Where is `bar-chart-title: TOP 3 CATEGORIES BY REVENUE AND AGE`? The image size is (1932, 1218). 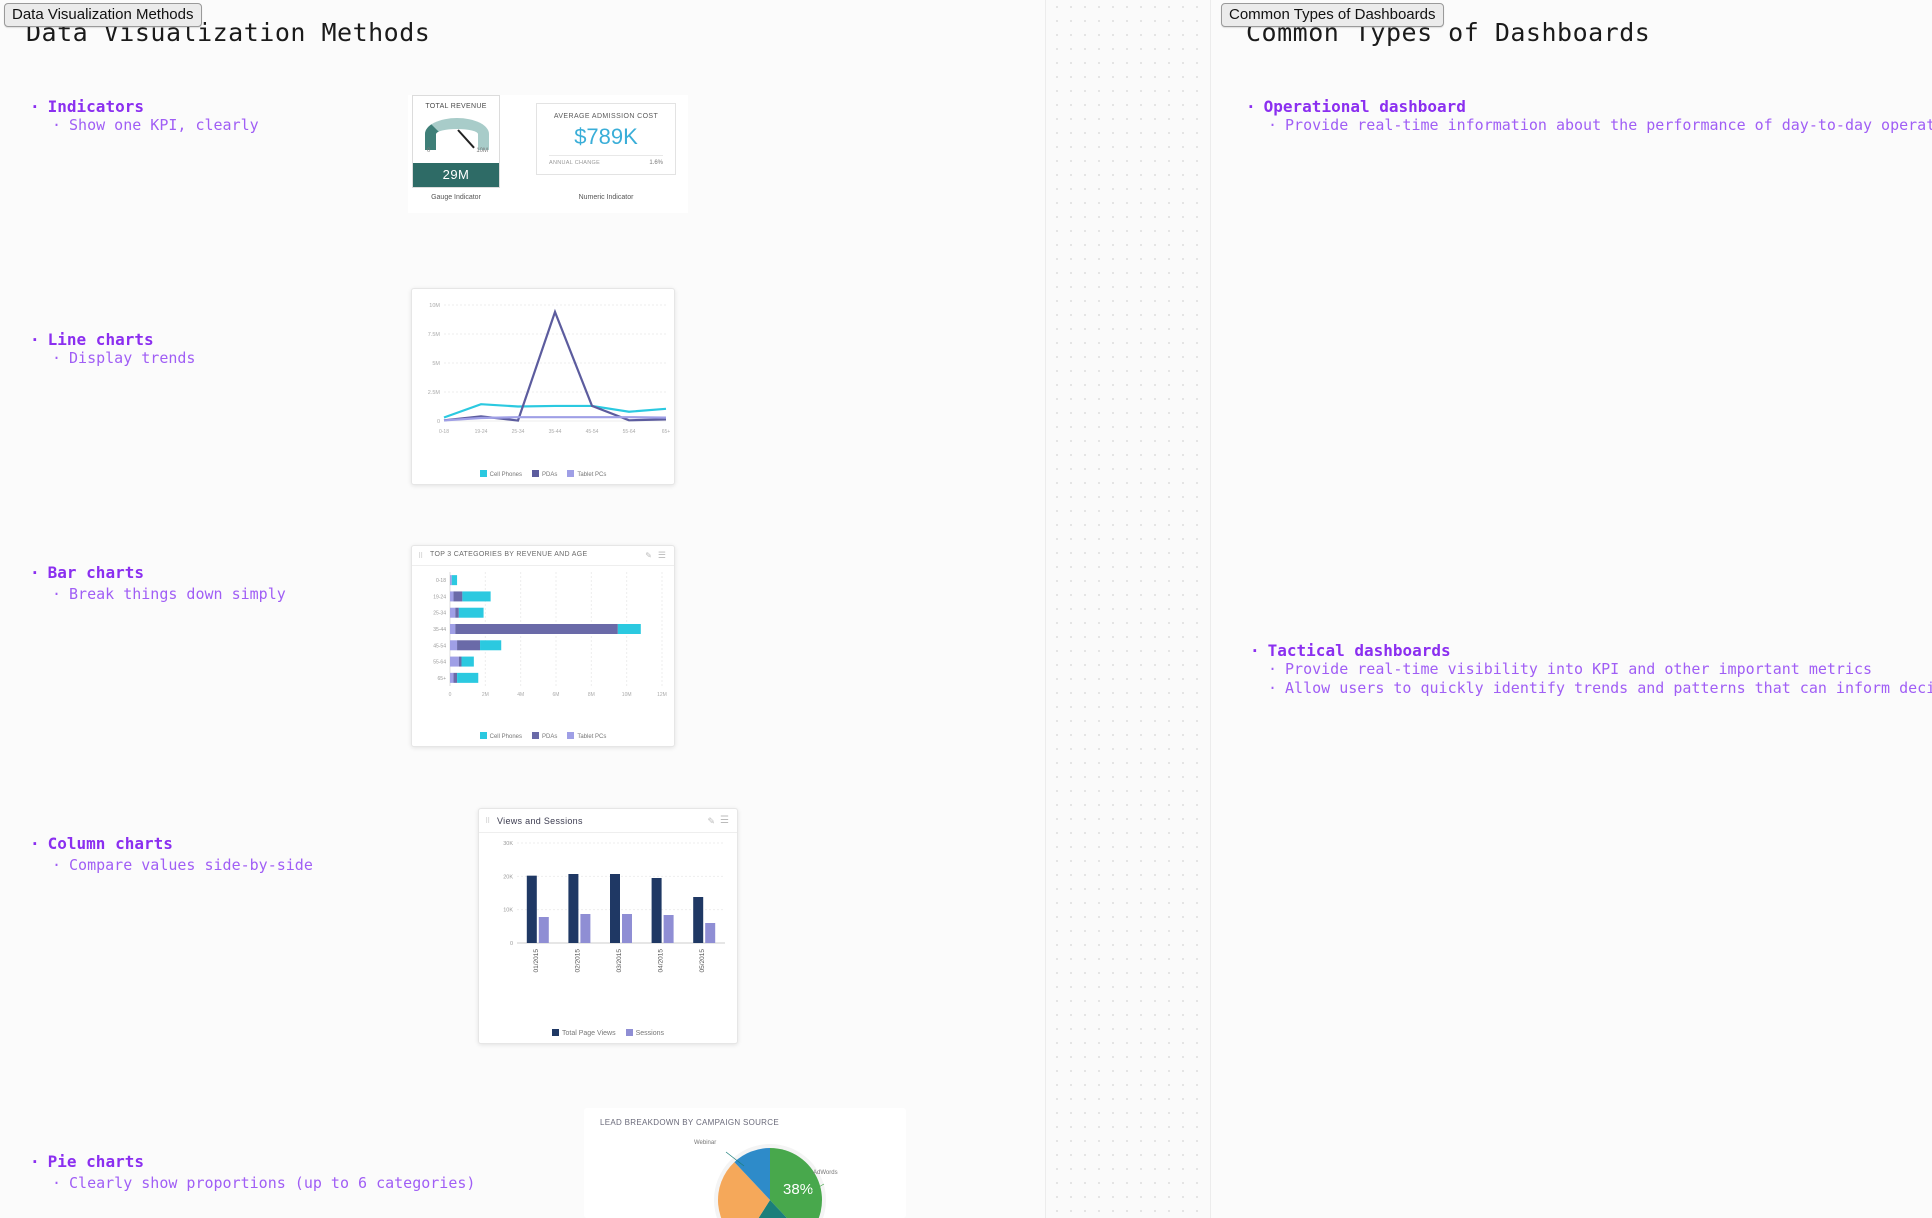
bar-chart-title: TOP 3 CATEGORIES BY REVENUE AND AGE is located at coordinates (509, 554).